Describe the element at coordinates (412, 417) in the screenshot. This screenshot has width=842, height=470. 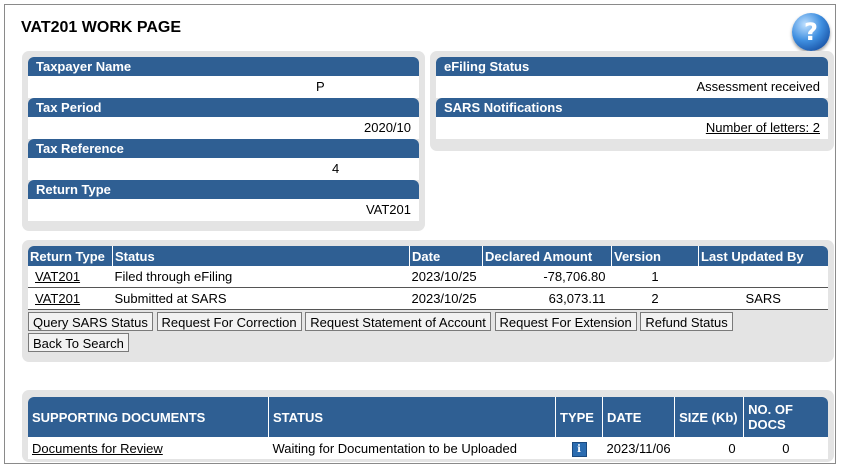
I see `col-doc-status: STATUS` at that location.